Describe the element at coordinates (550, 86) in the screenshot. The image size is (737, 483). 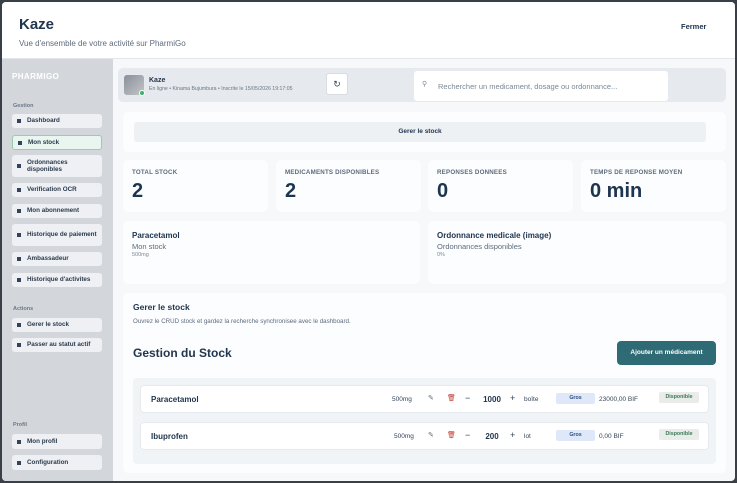
I see `search-input` at that location.